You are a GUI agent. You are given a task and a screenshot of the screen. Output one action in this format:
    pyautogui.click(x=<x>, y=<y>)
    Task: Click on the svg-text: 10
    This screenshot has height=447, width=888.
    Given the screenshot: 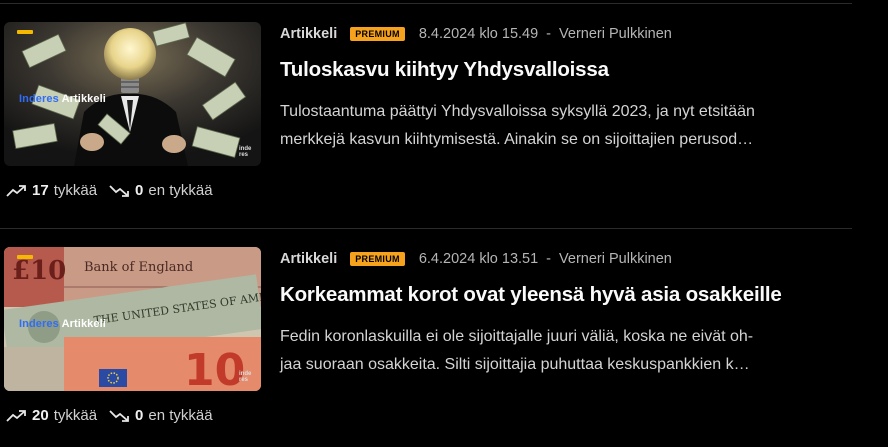 What is the action you would take?
    pyautogui.click(x=214, y=368)
    